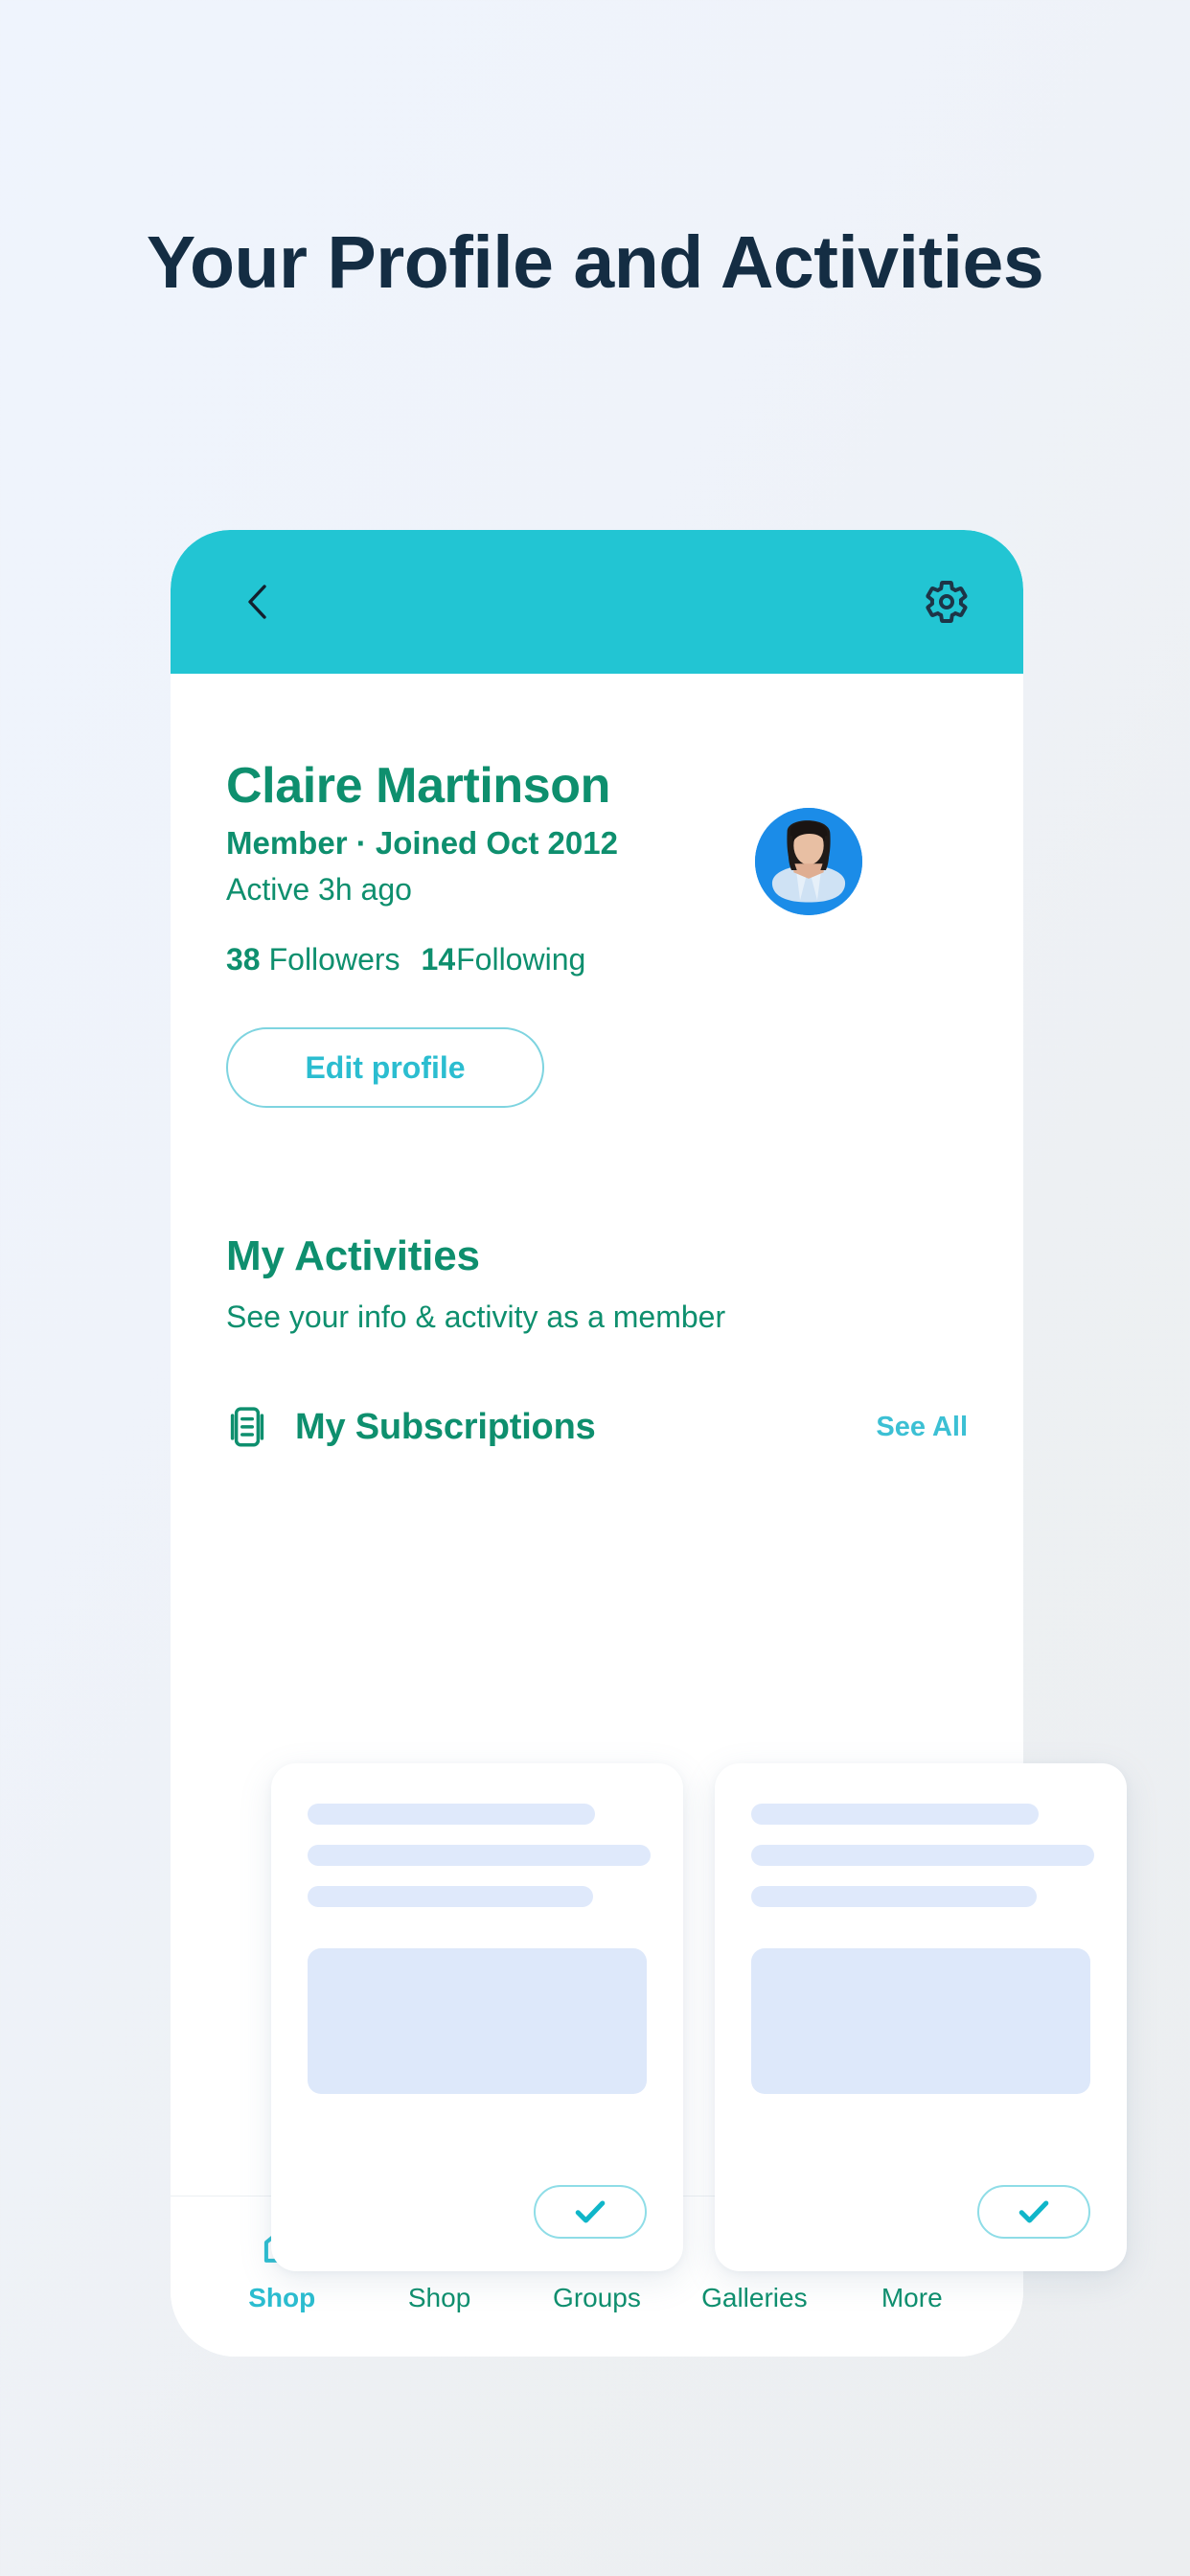  I want to click on my-subscriptions-row: My Subscriptions See All, so click(597, 1427).